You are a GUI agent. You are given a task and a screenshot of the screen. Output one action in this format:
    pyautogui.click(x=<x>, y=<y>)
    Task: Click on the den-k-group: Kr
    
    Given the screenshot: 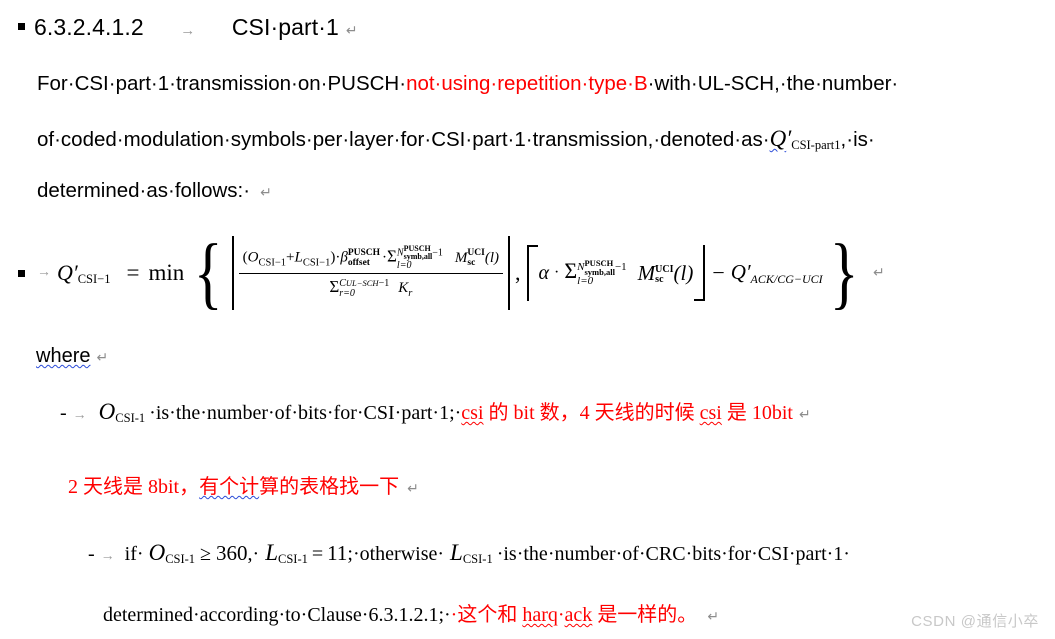 What is the action you would take?
    pyautogui.click(x=405, y=289)
    